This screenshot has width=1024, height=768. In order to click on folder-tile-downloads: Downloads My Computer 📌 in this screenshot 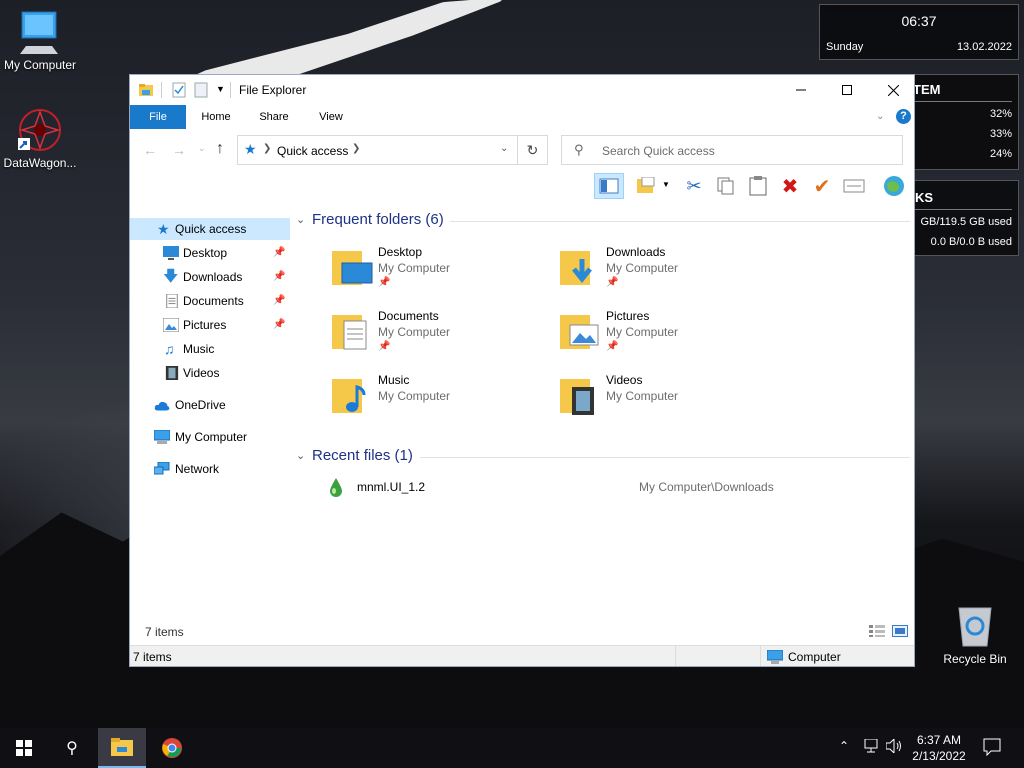, I will do `click(670, 273)`.